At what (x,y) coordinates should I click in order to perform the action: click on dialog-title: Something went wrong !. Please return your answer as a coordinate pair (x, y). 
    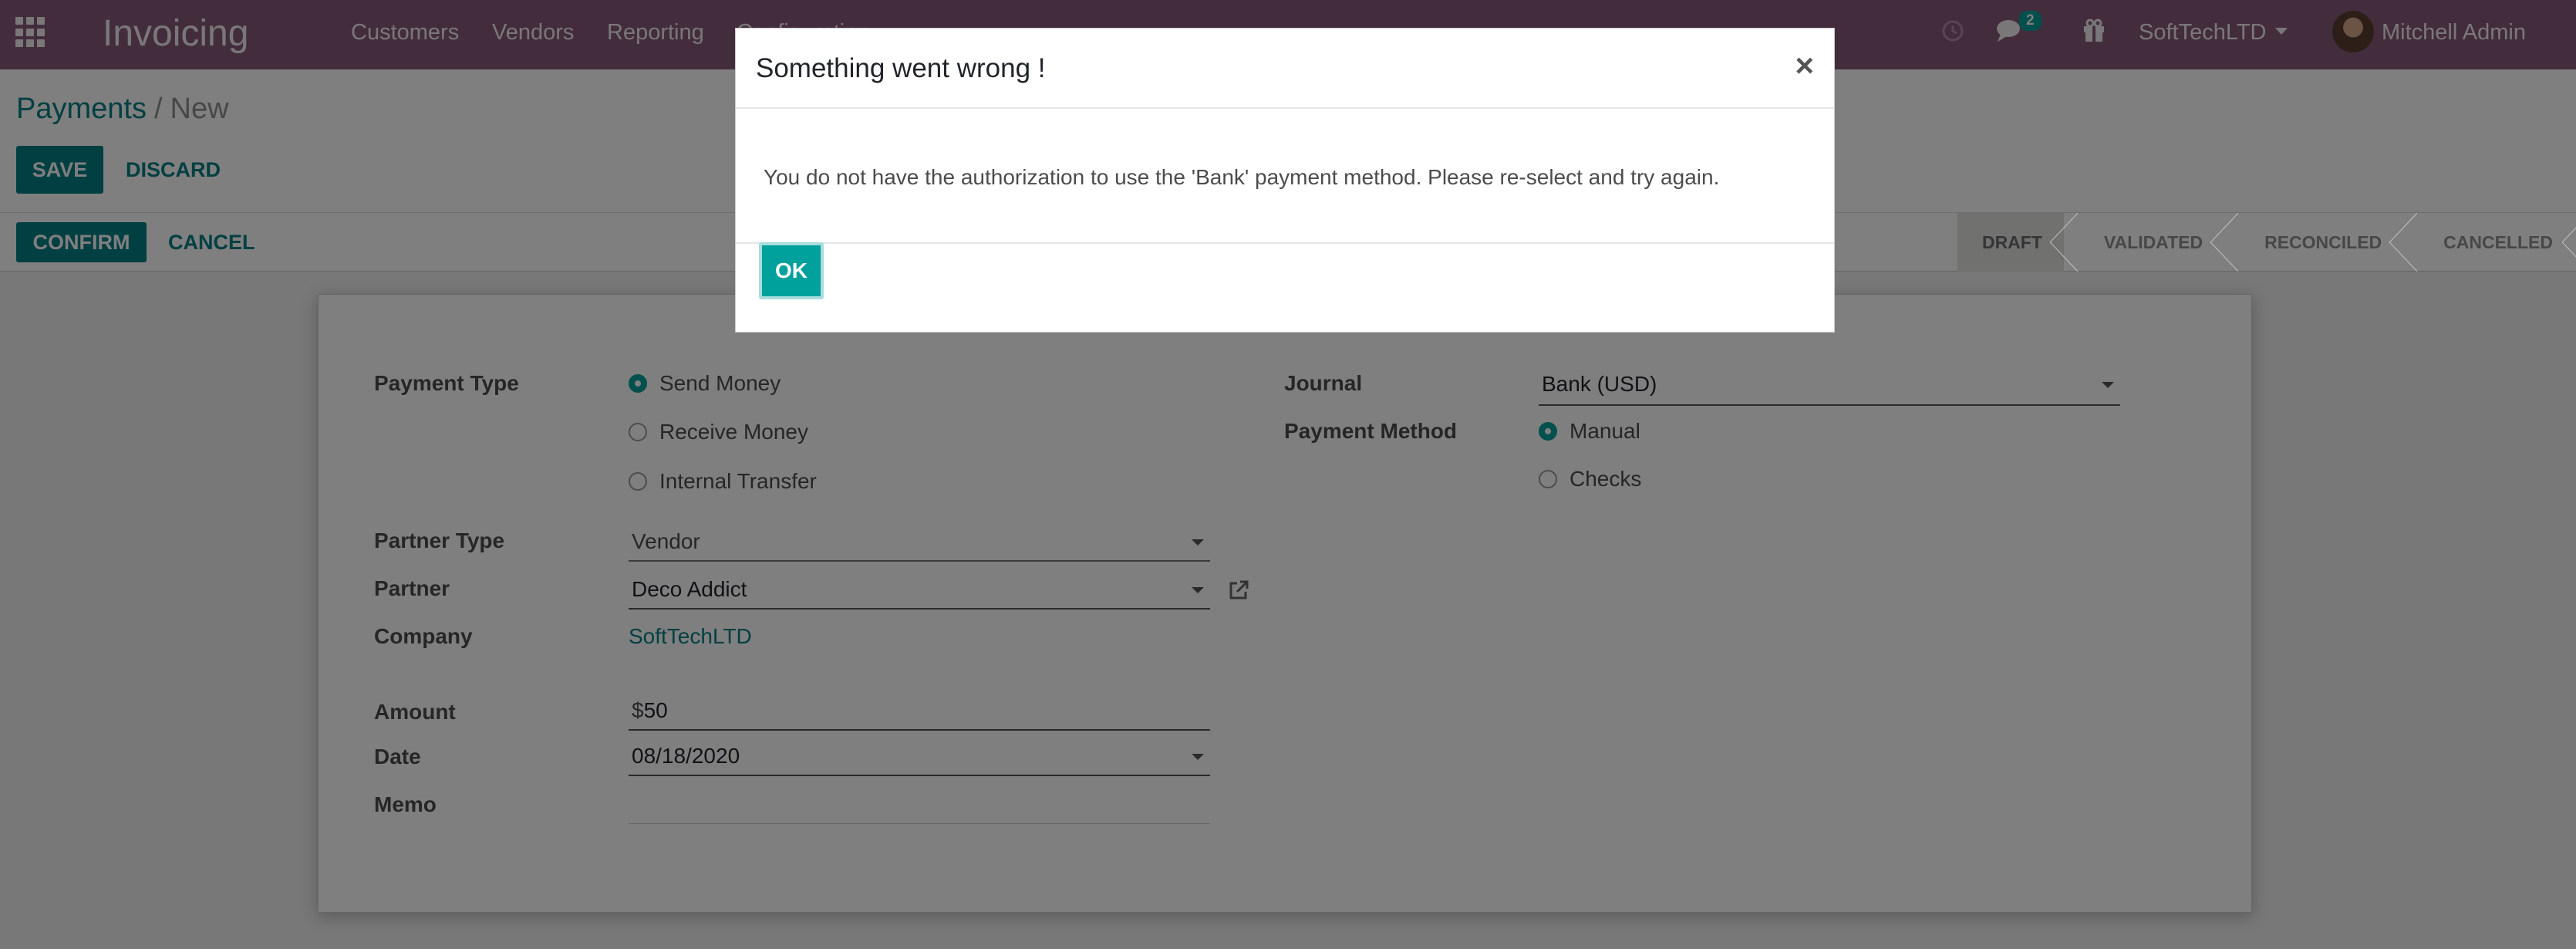
    Looking at the image, I should click on (901, 68).